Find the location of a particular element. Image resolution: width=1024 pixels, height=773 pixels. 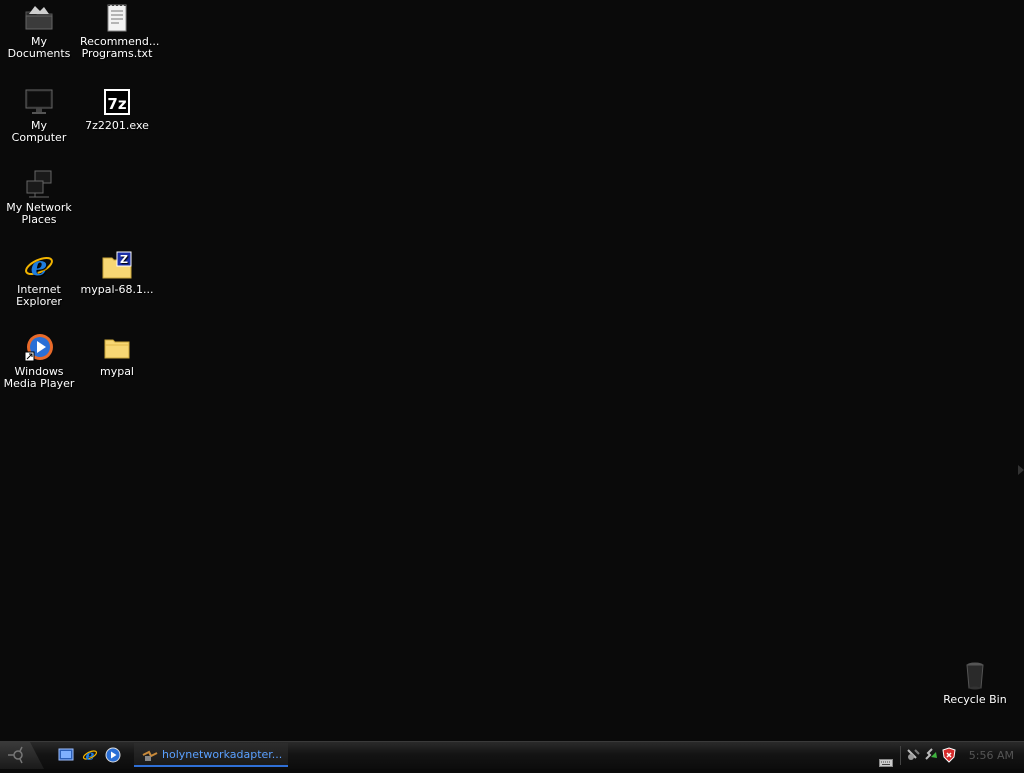

folder-documents-icon is located at coordinates (39, 18).